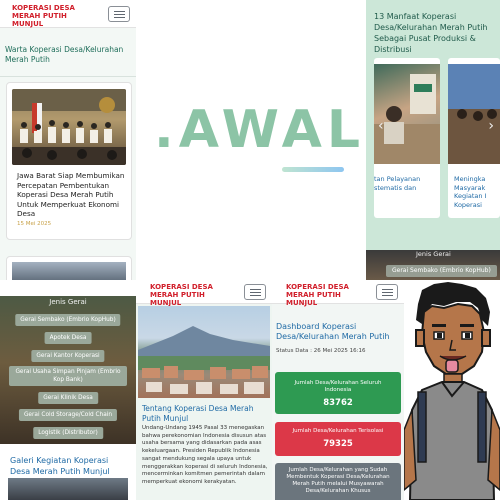  I want to click on news-card-next, so click(69, 268).